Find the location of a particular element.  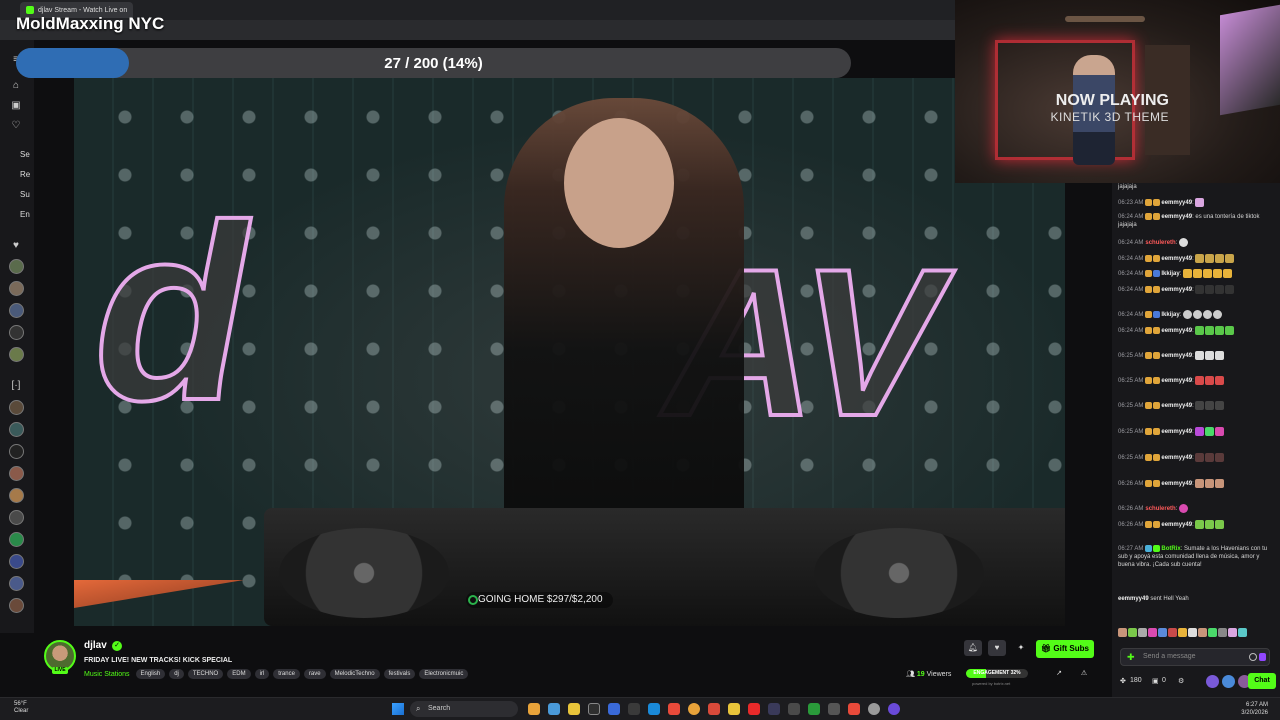

tag-pill: Electronicmuic is located at coordinates (444, 674).